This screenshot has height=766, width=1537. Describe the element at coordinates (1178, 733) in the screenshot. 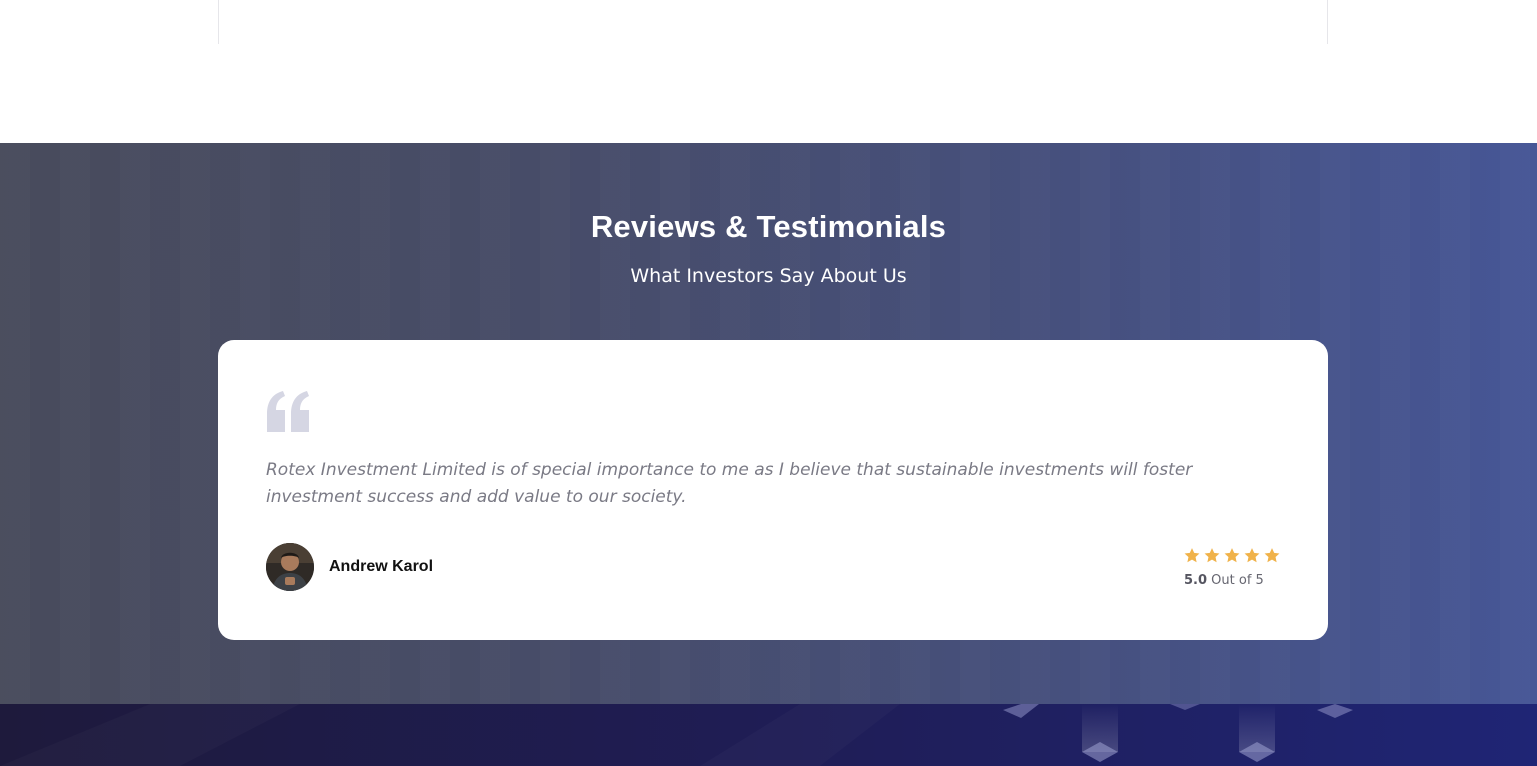

I see `footer-decoration` at that location.